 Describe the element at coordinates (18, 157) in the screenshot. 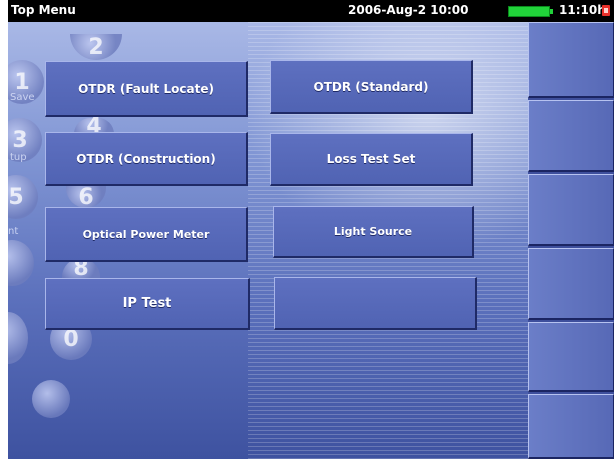

I see `background-key-label: tup` at that location.